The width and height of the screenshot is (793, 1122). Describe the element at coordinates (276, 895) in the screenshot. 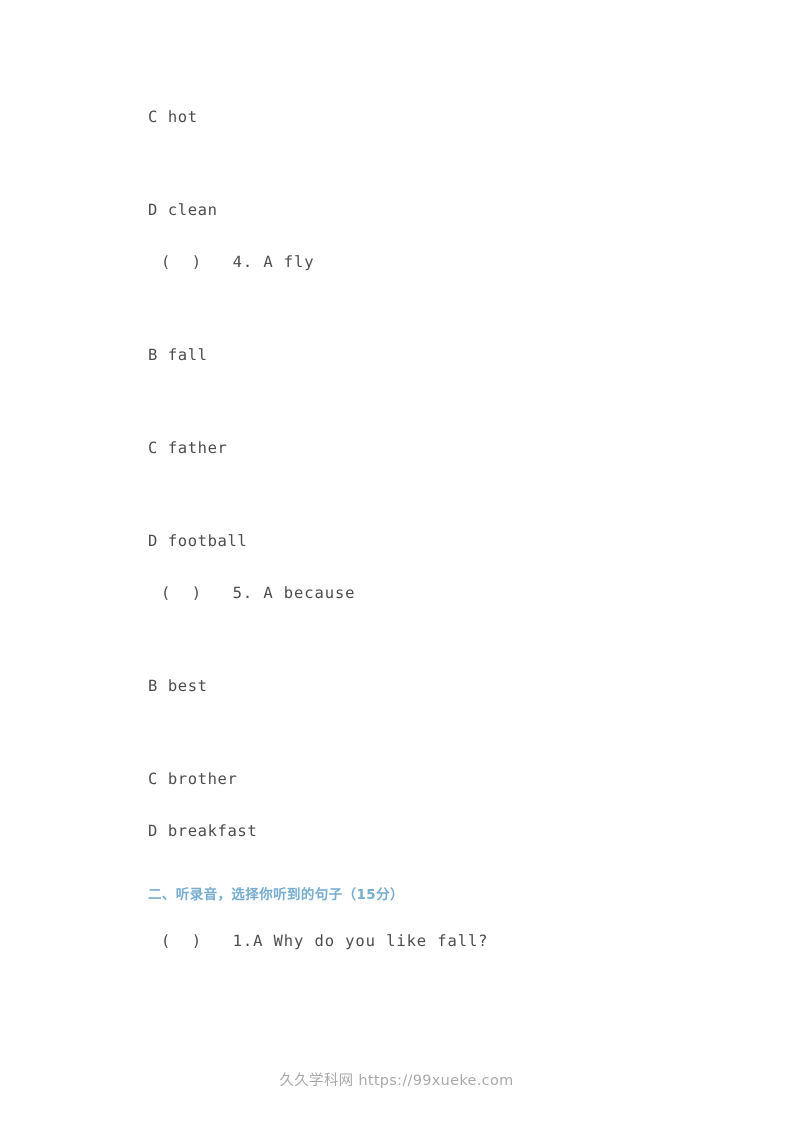

I see `section-heading-listening: 二、听录音，选择你听到的句子（15分）` at that location.